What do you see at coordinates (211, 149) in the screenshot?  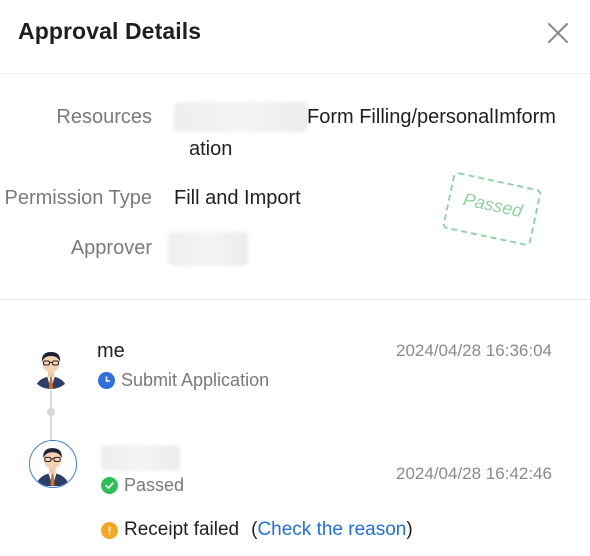 I see `resources-value-line2: ation` at bounding box center [211, 149].